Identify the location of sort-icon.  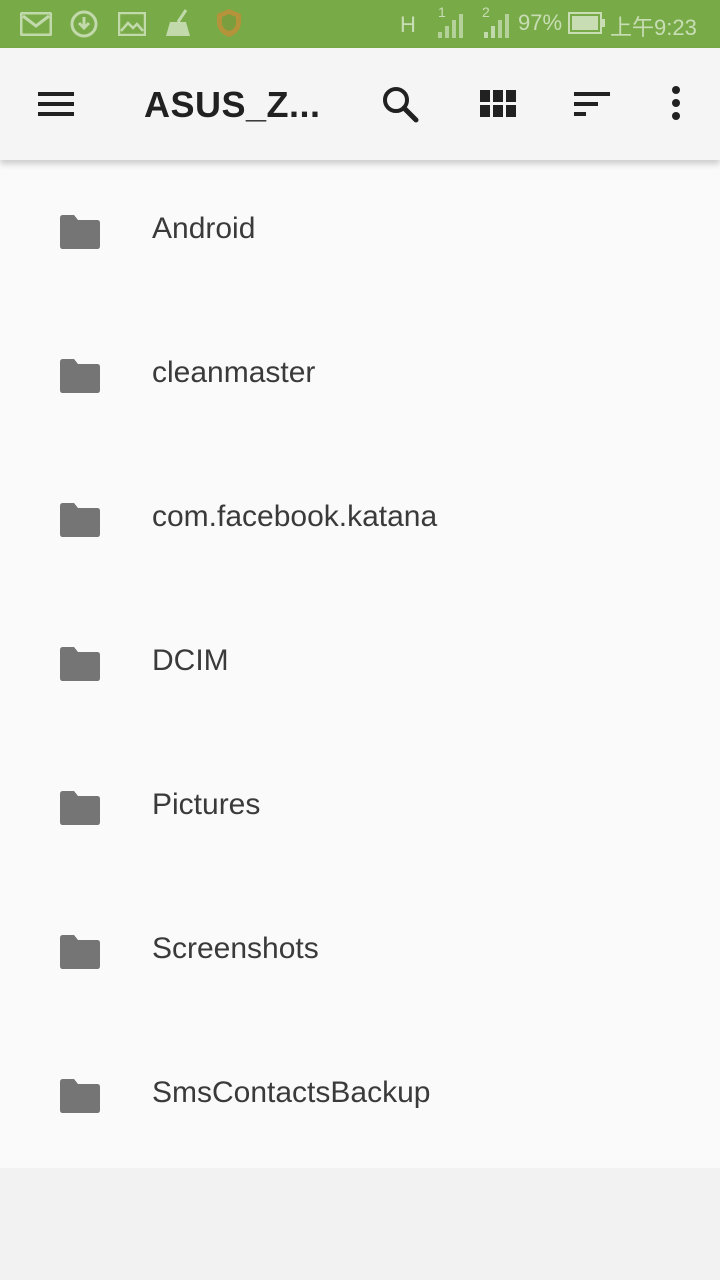
(592, 104).